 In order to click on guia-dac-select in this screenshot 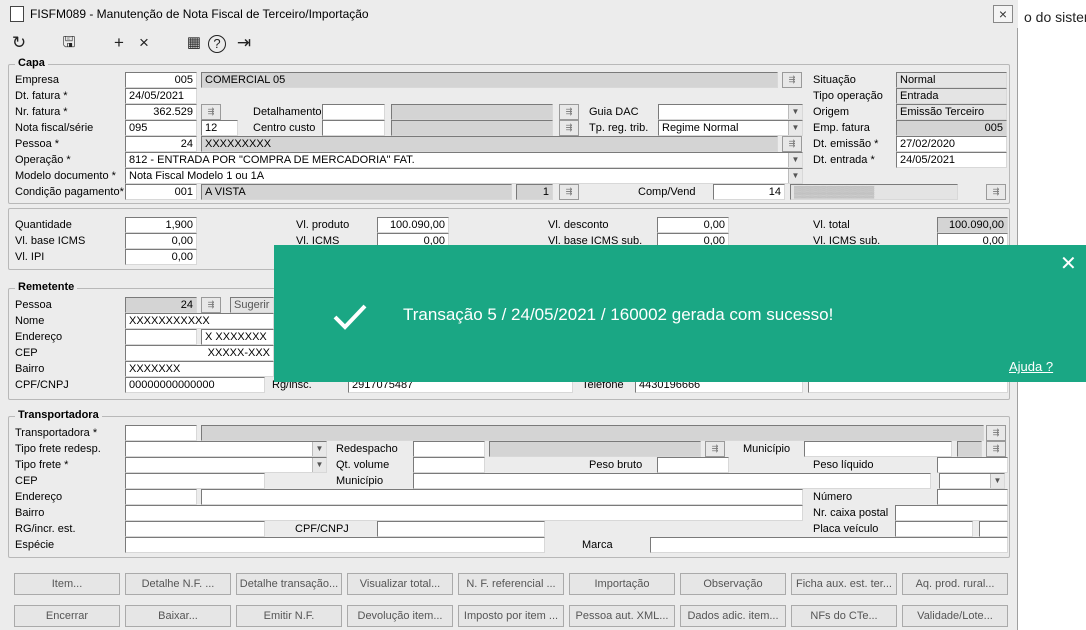, I will do `click(730, 112)`.